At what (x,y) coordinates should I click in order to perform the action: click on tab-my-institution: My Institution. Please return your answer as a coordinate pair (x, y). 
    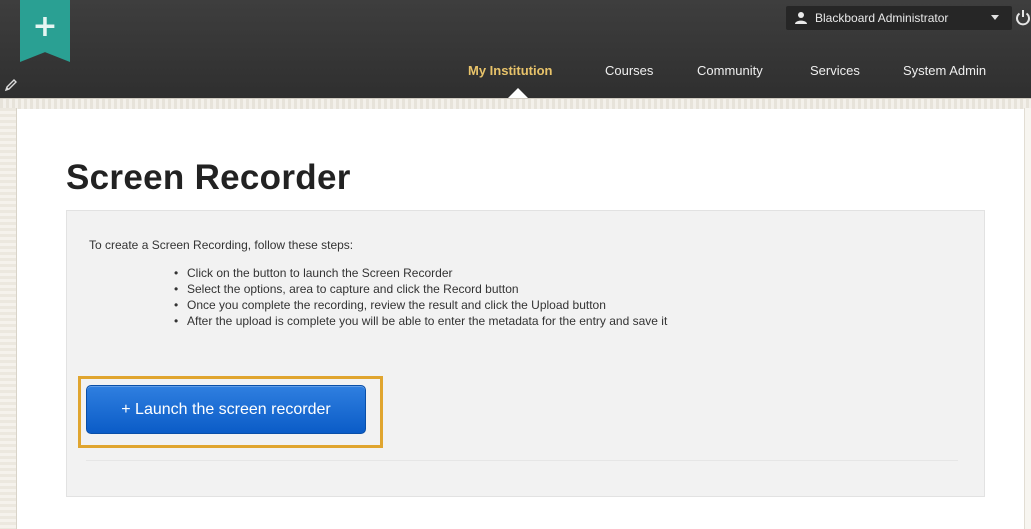
    Looking at the image, I should click on (510, 72).